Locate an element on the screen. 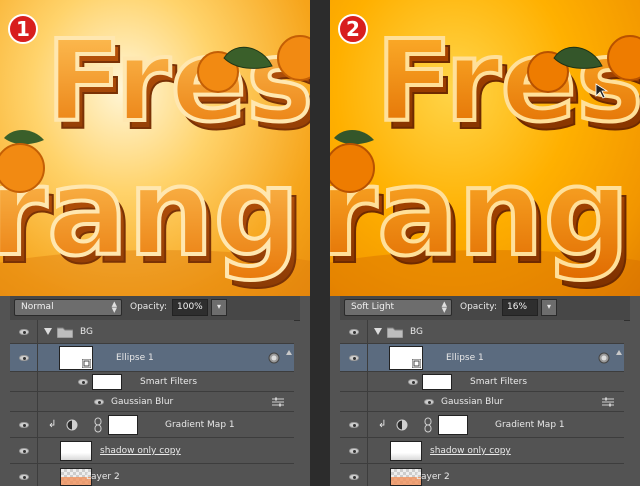 The image size is (640, 486). blend-options-bar: Soft Light ▲ ▼ Opacity: 16% ▾ is located at coordinates (485, 308).